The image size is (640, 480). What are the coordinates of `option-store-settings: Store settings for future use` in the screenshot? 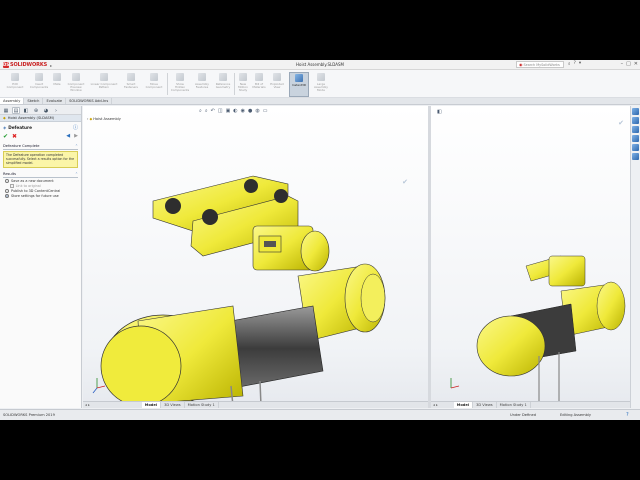 It's located at (40, 196).